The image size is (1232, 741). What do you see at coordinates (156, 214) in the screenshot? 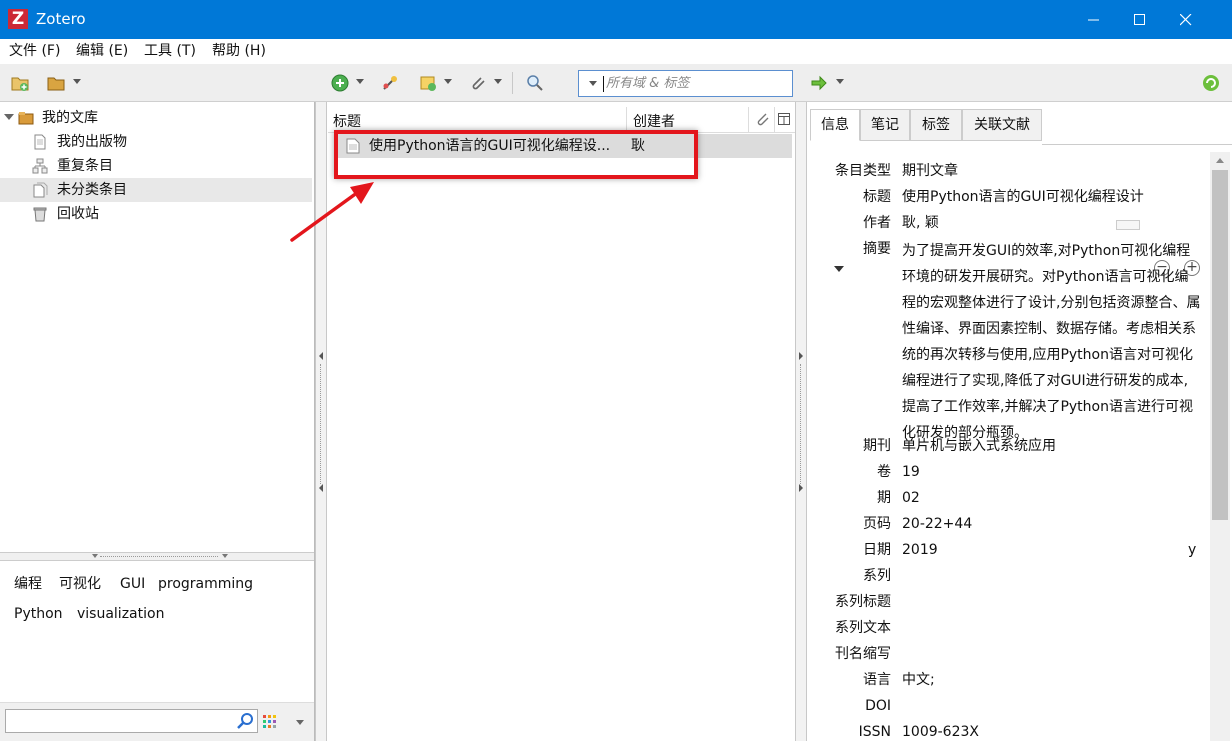
I see `sidebar-item-trash: 回收站` at bounding box center [156, 214].